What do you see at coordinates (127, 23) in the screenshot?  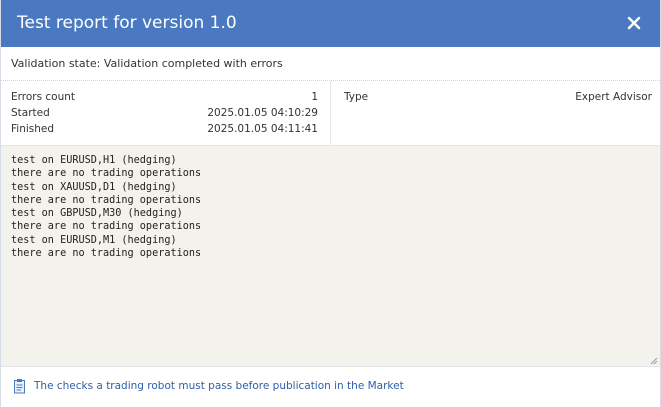 I see `dialog-title: Test report for version 1.0` at bounding box center [127, 23].